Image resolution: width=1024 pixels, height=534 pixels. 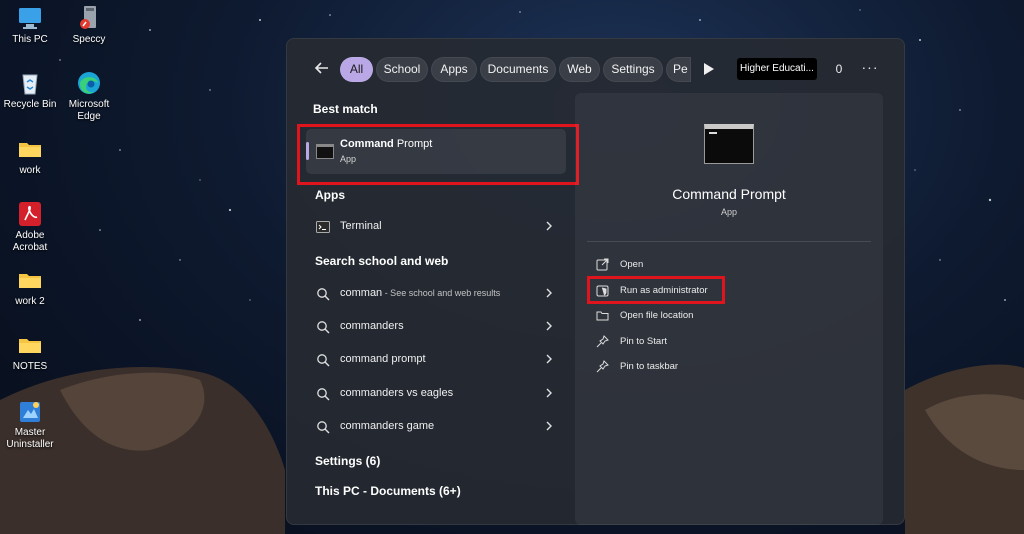 I want to click on play-icon, so click(x=709, y=69).